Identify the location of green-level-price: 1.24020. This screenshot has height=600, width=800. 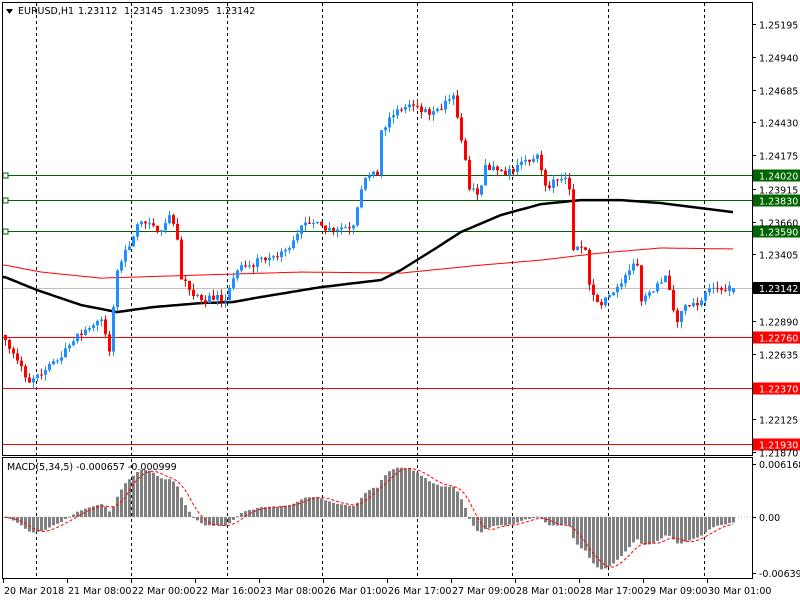
(778, 177).